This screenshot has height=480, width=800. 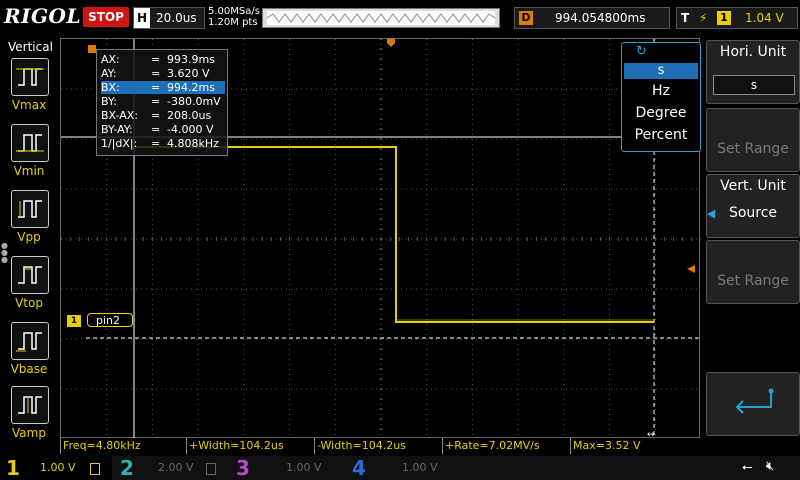 I want to click on vpp-label: Vpp, so click(x=29, y=237).